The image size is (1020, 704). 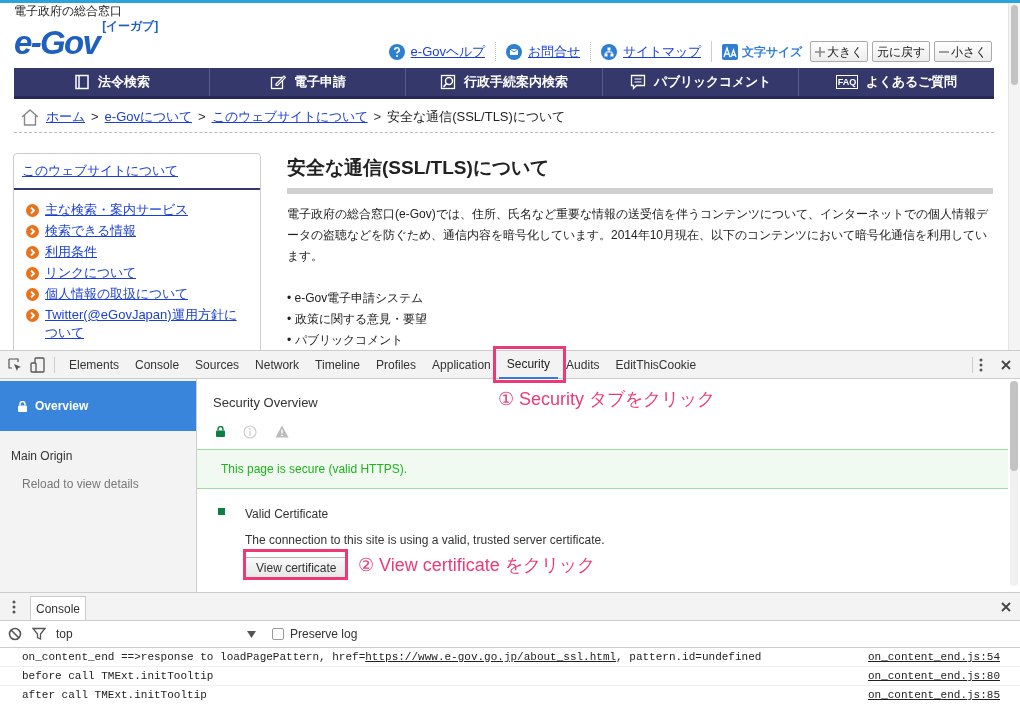 What do you see at coordinates (607, 399) in the screenshot?
I see `annotation-text: ① Security タブをクリック` at bounding box center [607, 399].